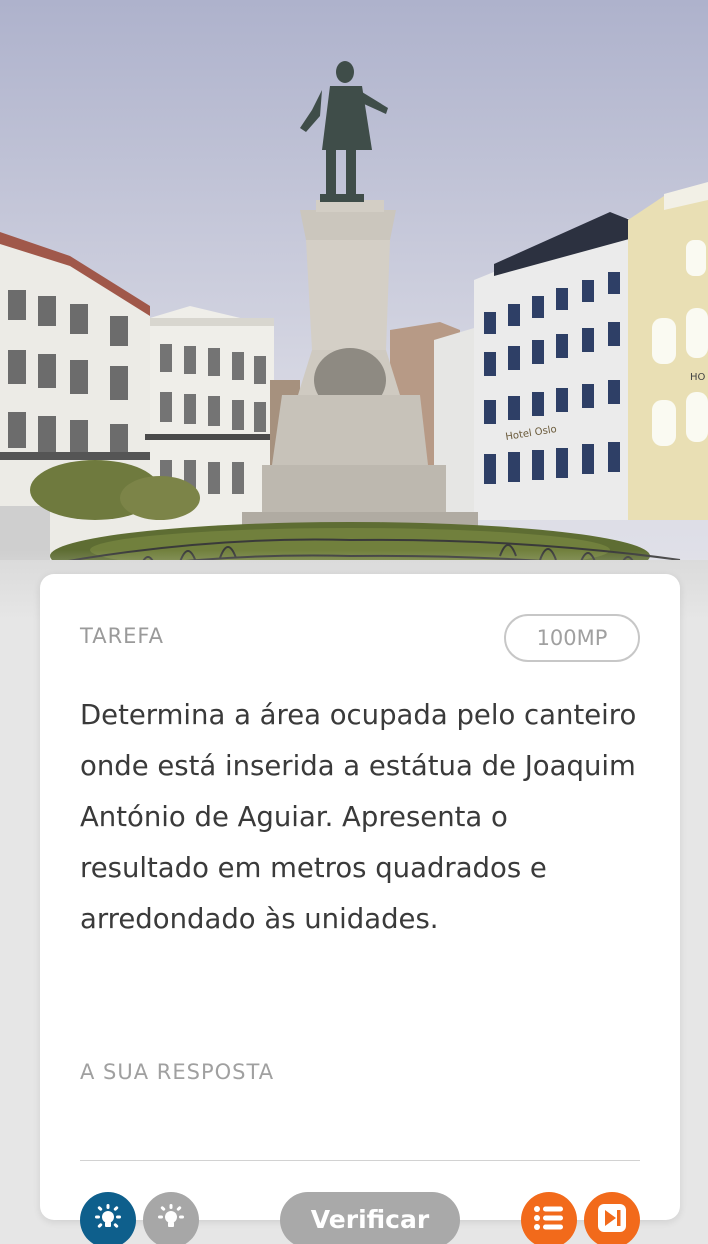  I want to click on task-label: TAREFA, so click(122, 636).